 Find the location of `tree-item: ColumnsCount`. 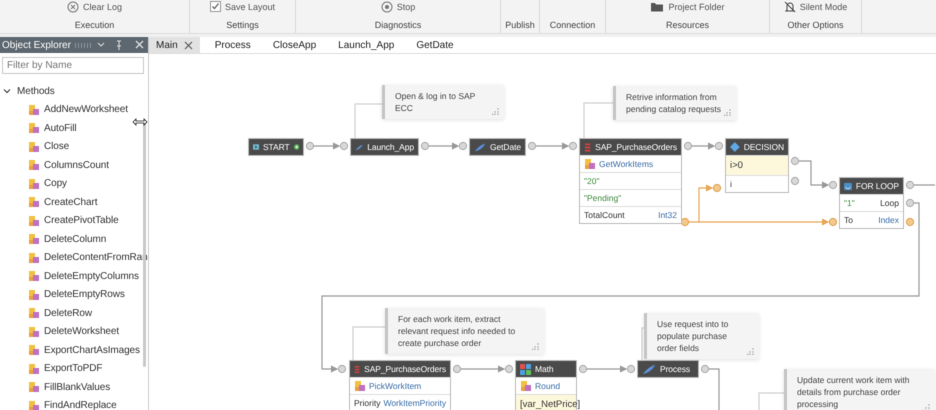

tree-item: ColumnsCount is located at coordinates (74, 165).